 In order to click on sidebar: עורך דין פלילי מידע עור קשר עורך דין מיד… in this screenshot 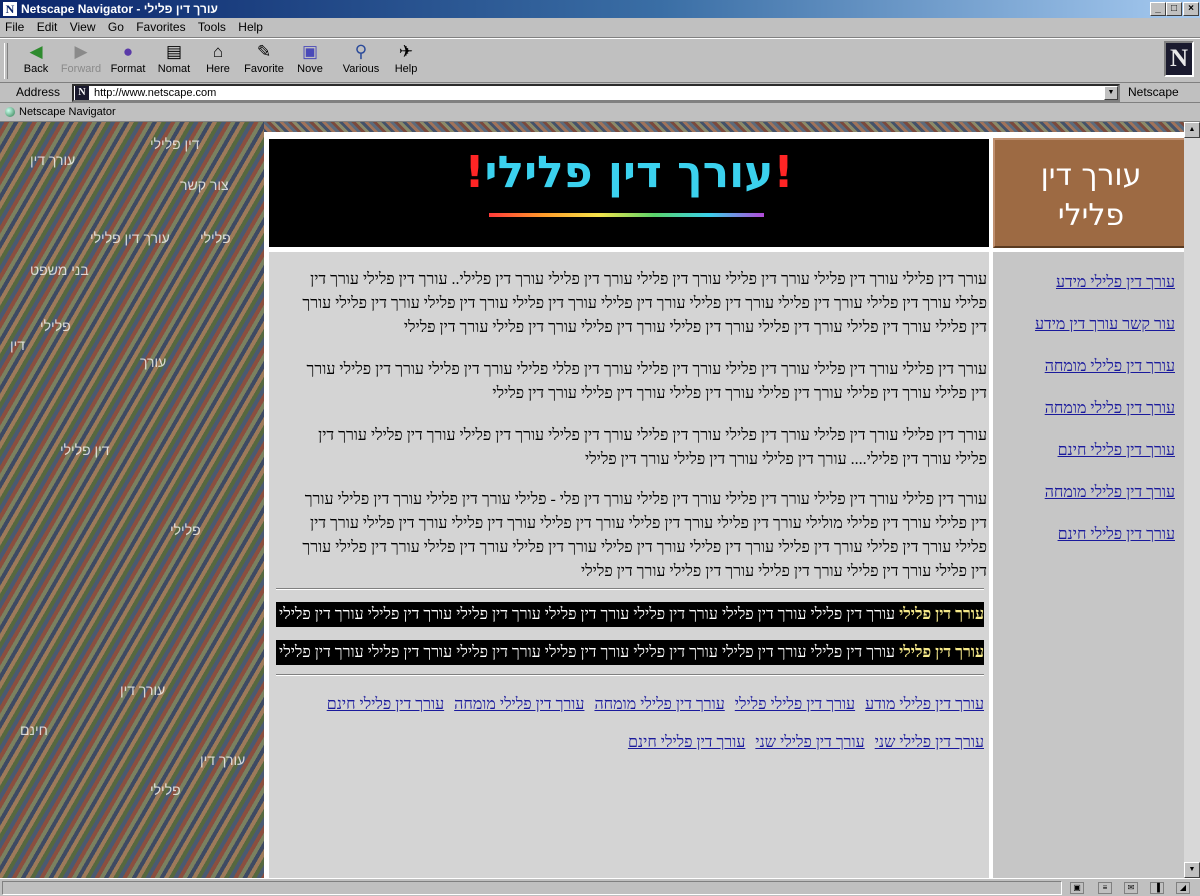, I will do `click(1088, 565)`.